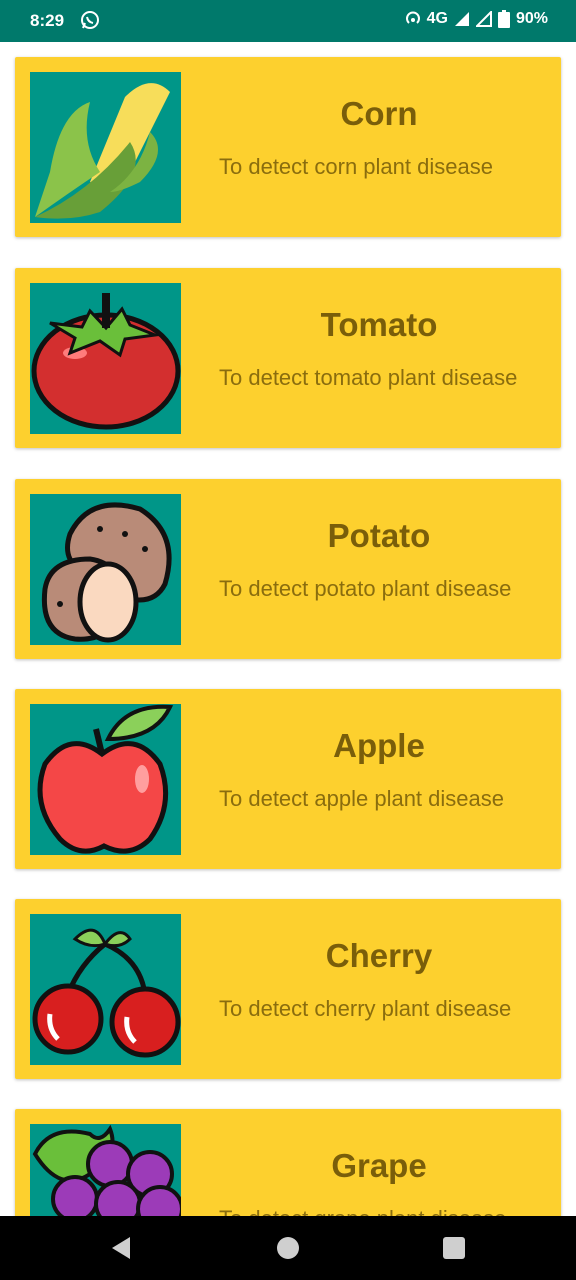 The width and height of the screenshot is (576, 1280). I want to click on crop-card-cherry: Cherry To detect cherry plant disease, so click(288, 989).